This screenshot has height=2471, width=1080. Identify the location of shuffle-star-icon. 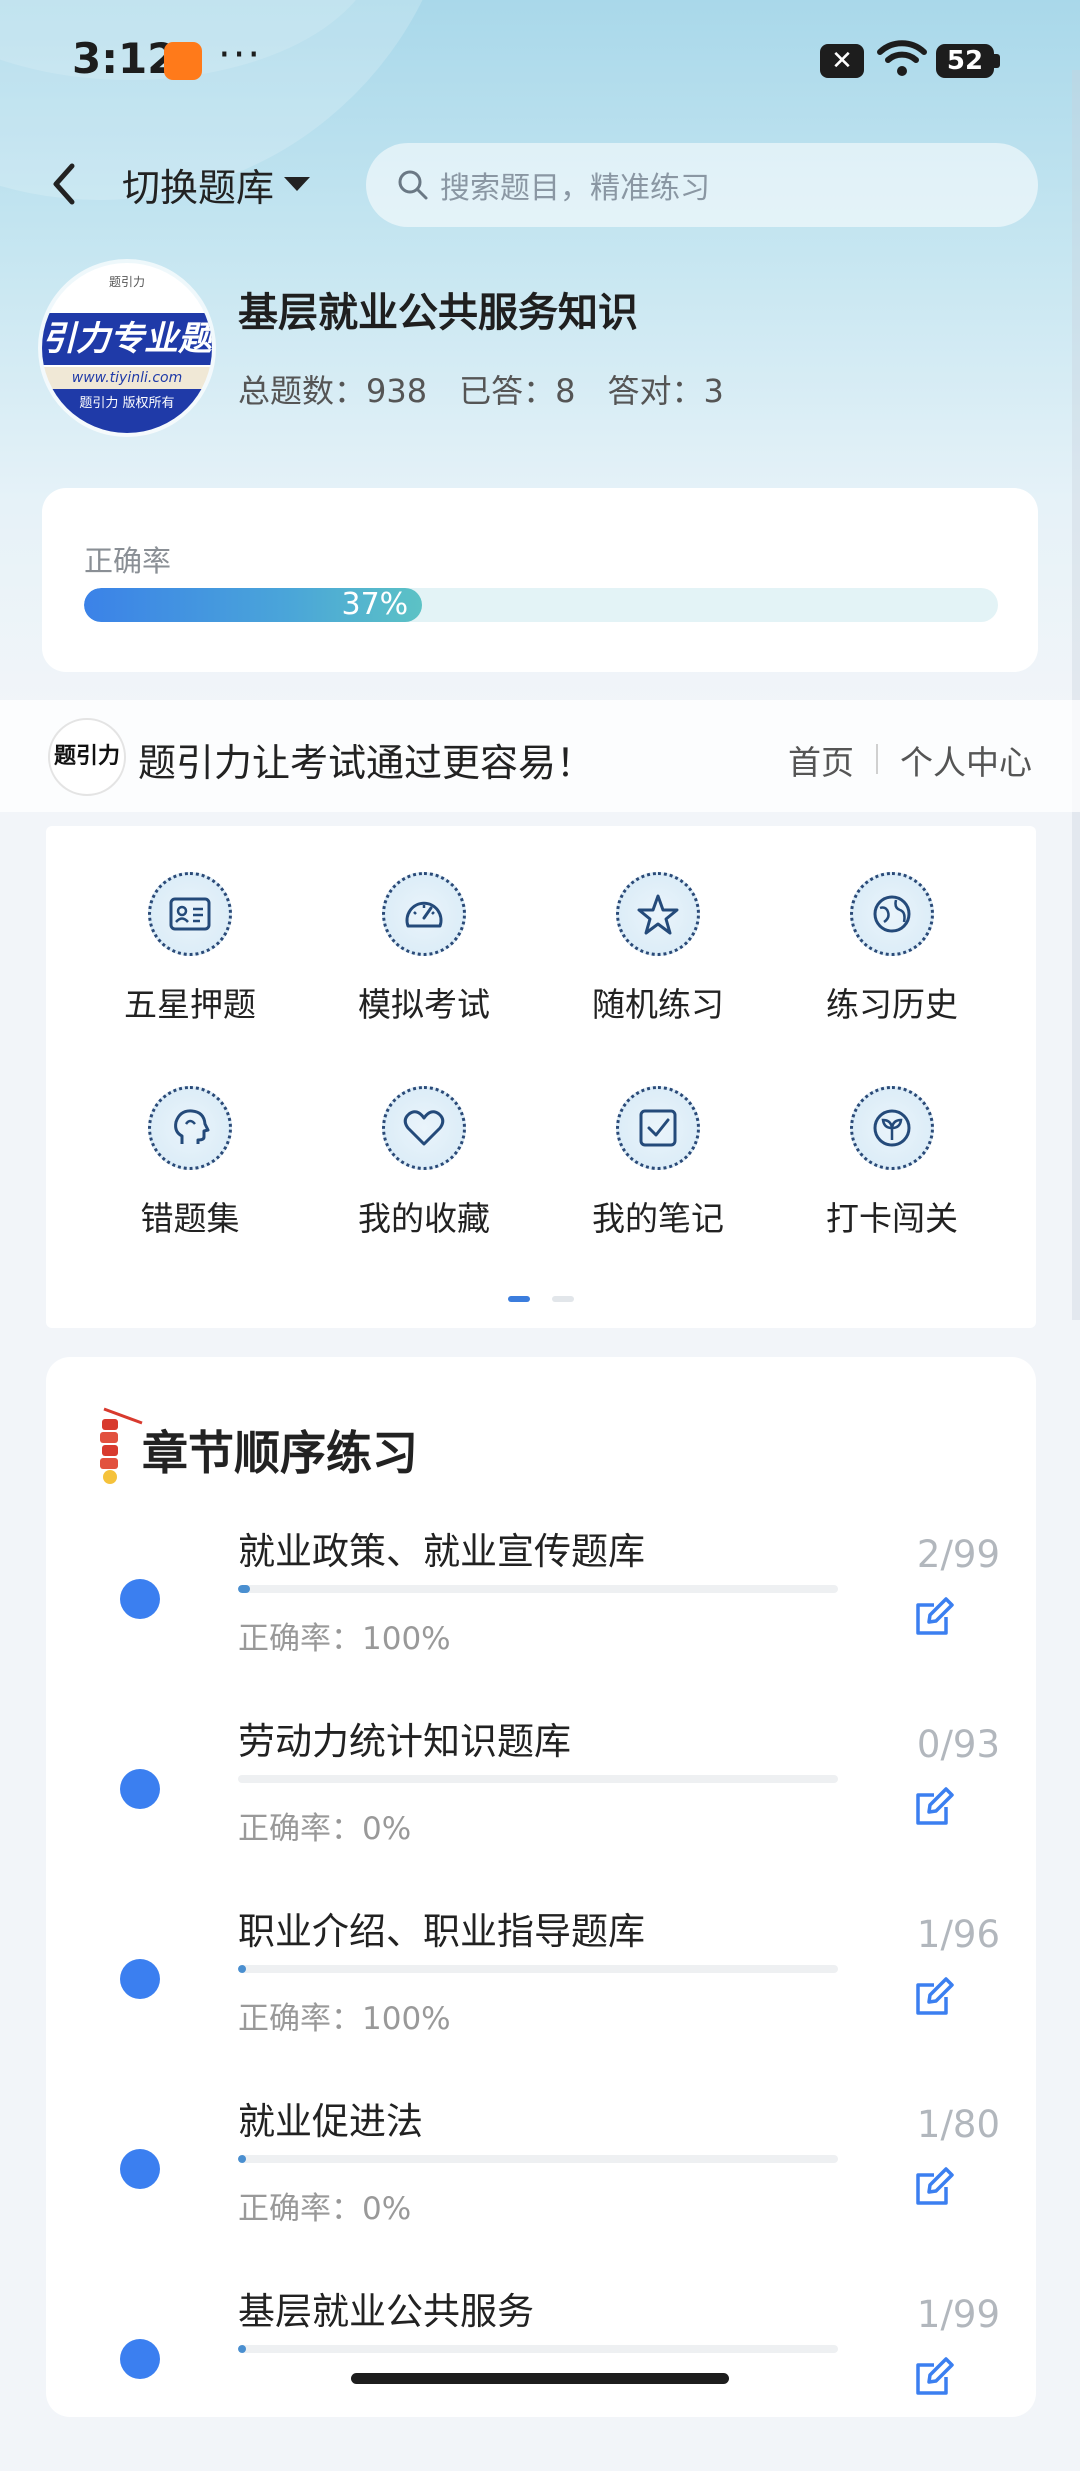
(658, 914).